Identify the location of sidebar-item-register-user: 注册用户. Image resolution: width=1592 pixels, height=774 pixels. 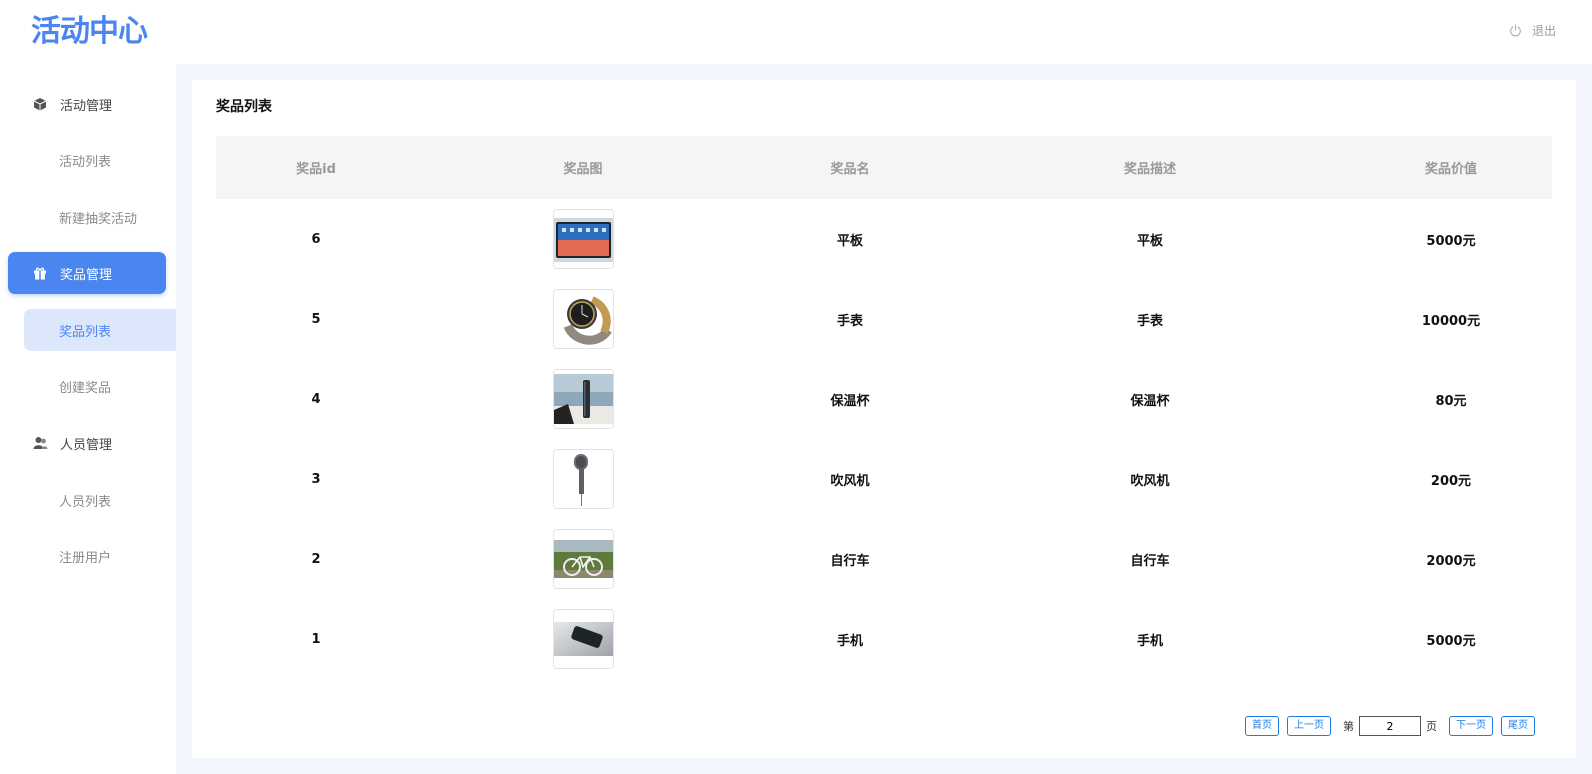
(100, 556).